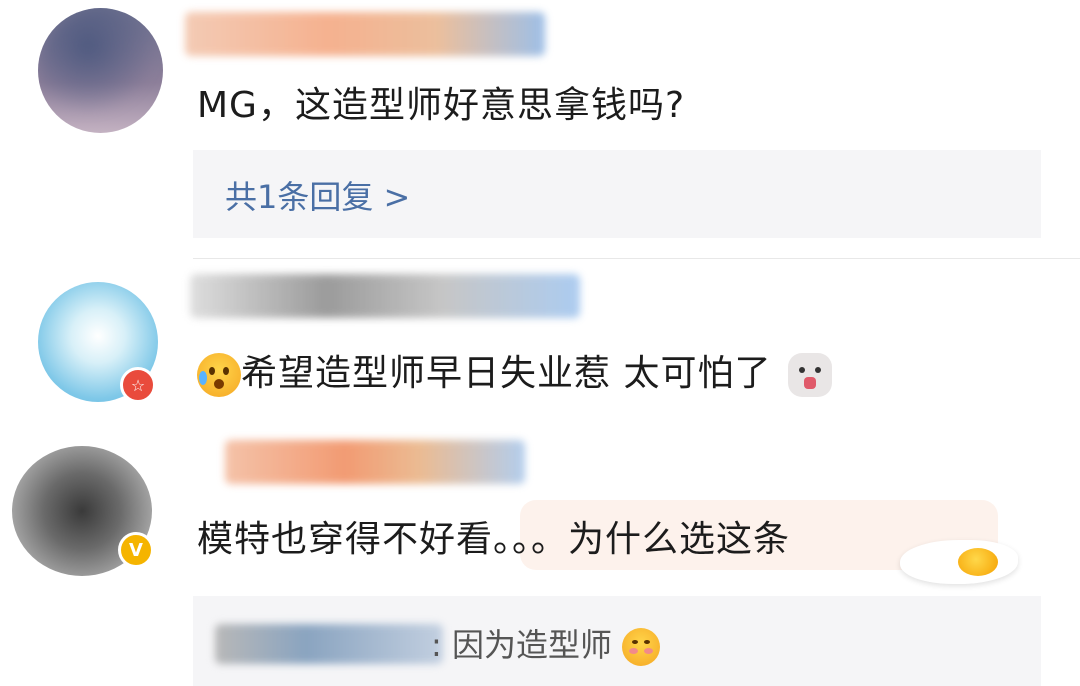 The height and width of the screenshot is (686, 1080). Describe the element at coordinates (521, 645) in the screenshot. I see `reply-text: : 因为造型师` at that location.